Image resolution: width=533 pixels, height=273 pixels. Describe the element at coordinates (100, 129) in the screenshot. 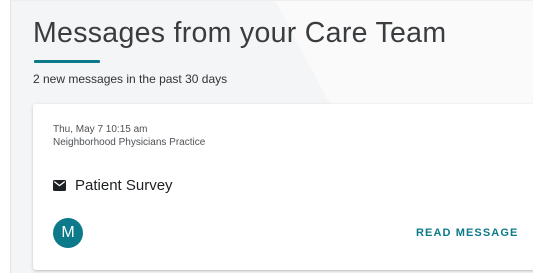

I see `message-date: Thu, May 7 10:15 am` at that location.